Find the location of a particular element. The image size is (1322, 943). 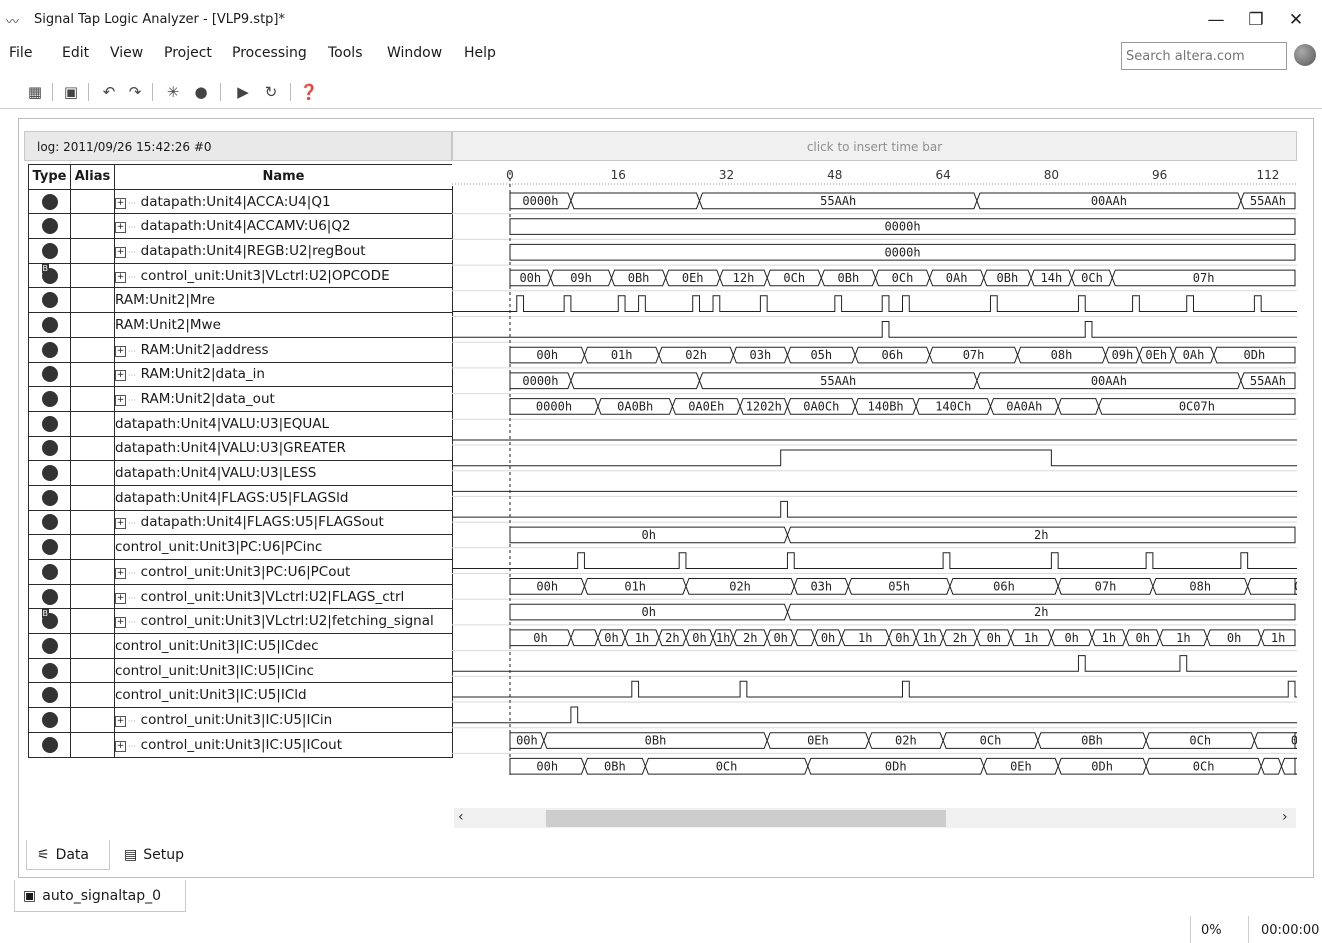

signal-name-cell: RAM:Unit2|Mwe is located at coordinates (283, 325).